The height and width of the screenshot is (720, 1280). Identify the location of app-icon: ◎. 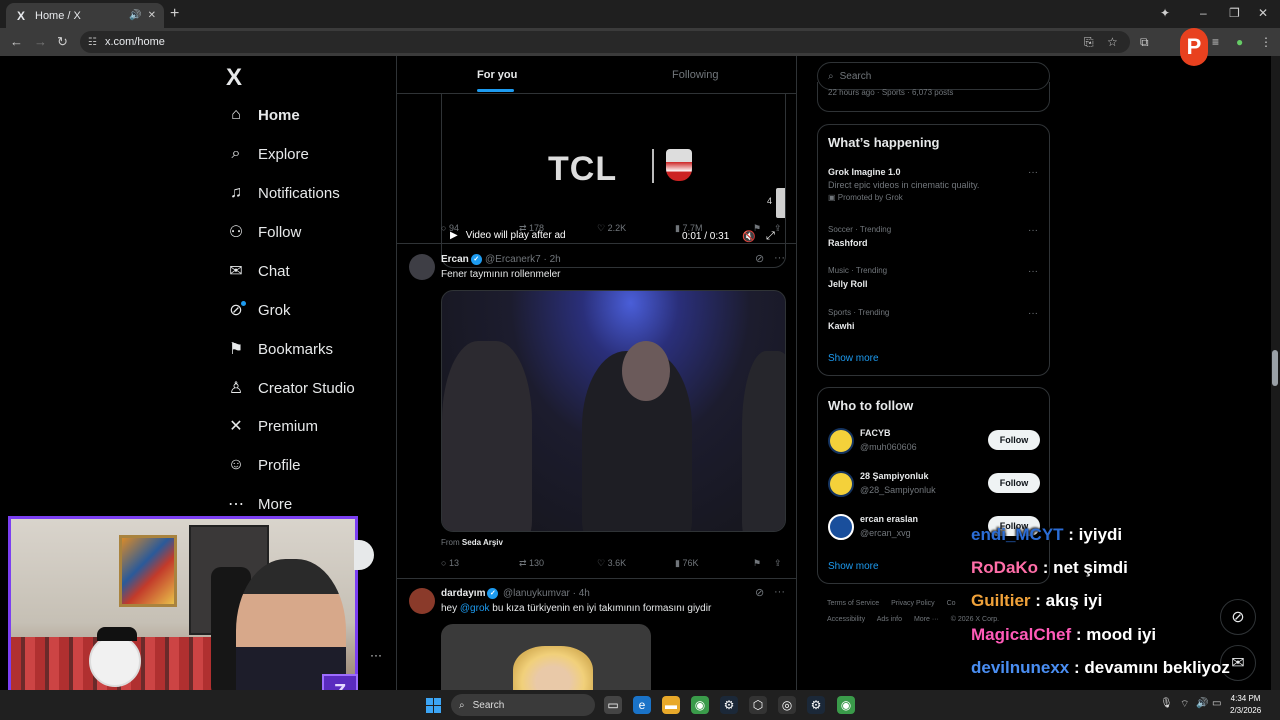
(787, 705).